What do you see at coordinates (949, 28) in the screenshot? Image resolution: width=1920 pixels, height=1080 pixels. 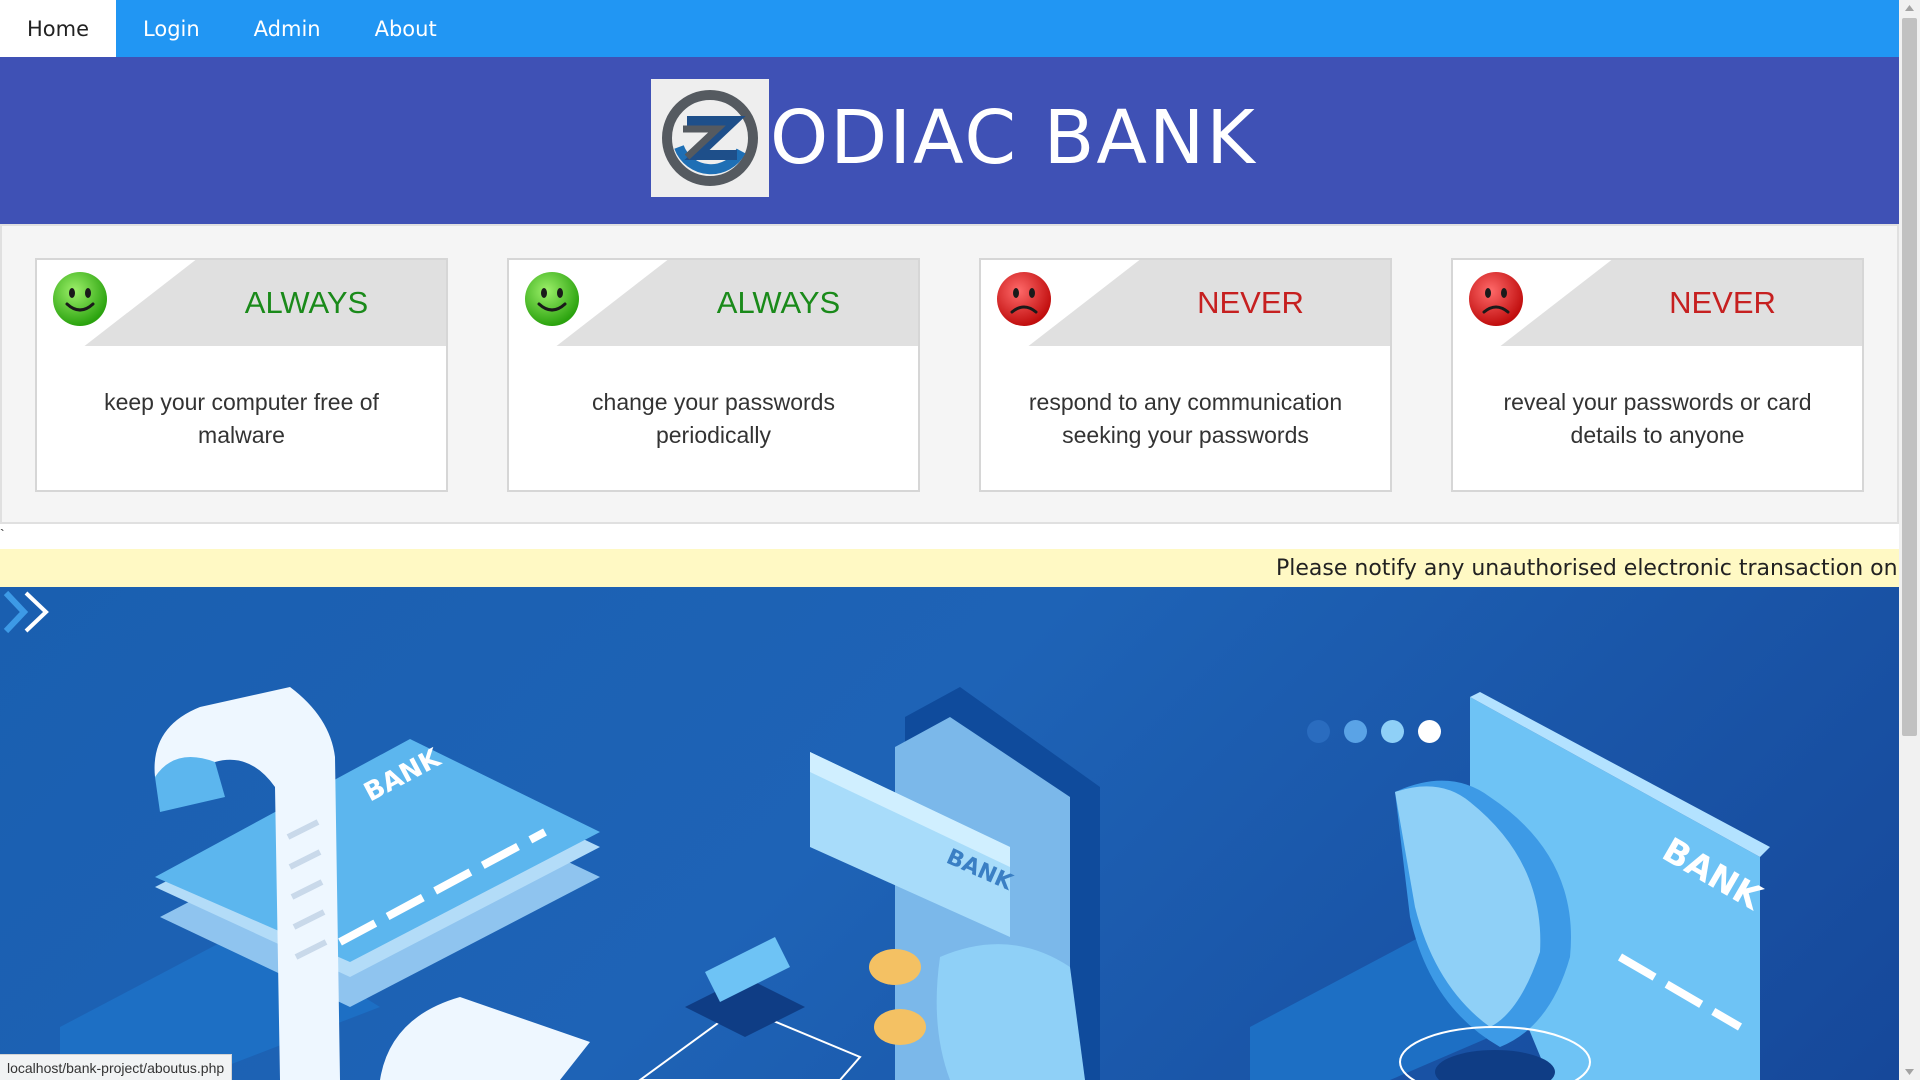 I see `top-nav: Home Login Admin About` at bounding box center [949, 28].